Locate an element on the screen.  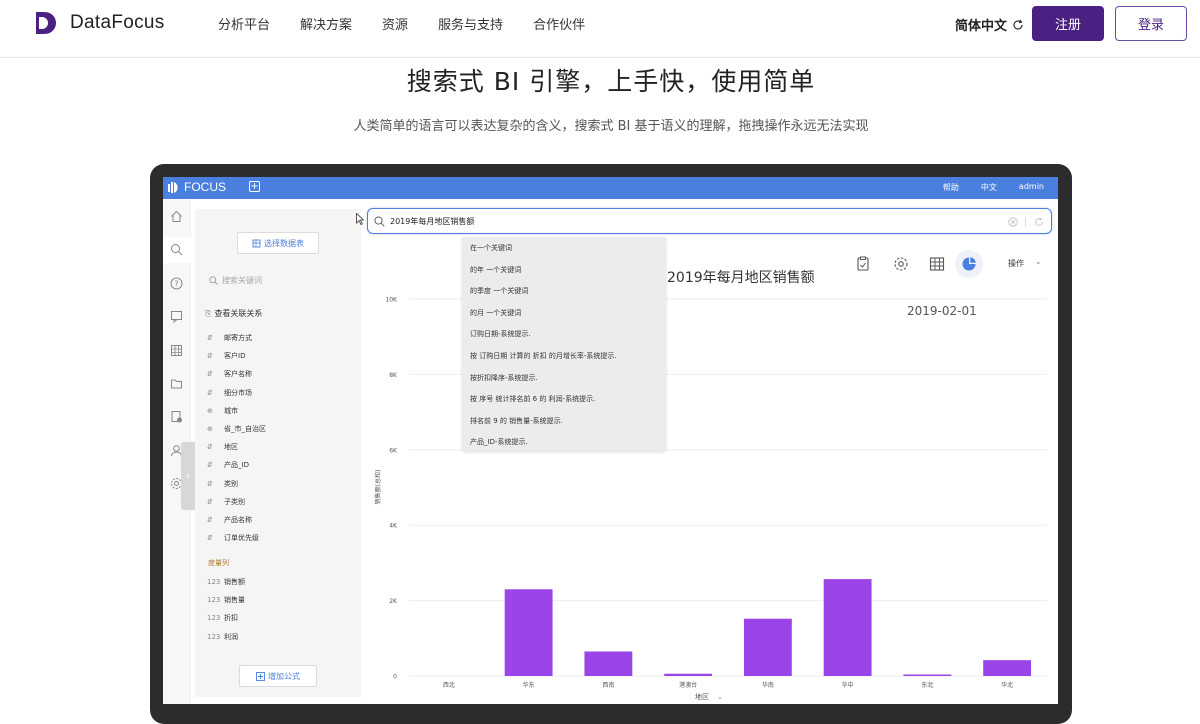
table-icon is located at coordinates (176, 350).